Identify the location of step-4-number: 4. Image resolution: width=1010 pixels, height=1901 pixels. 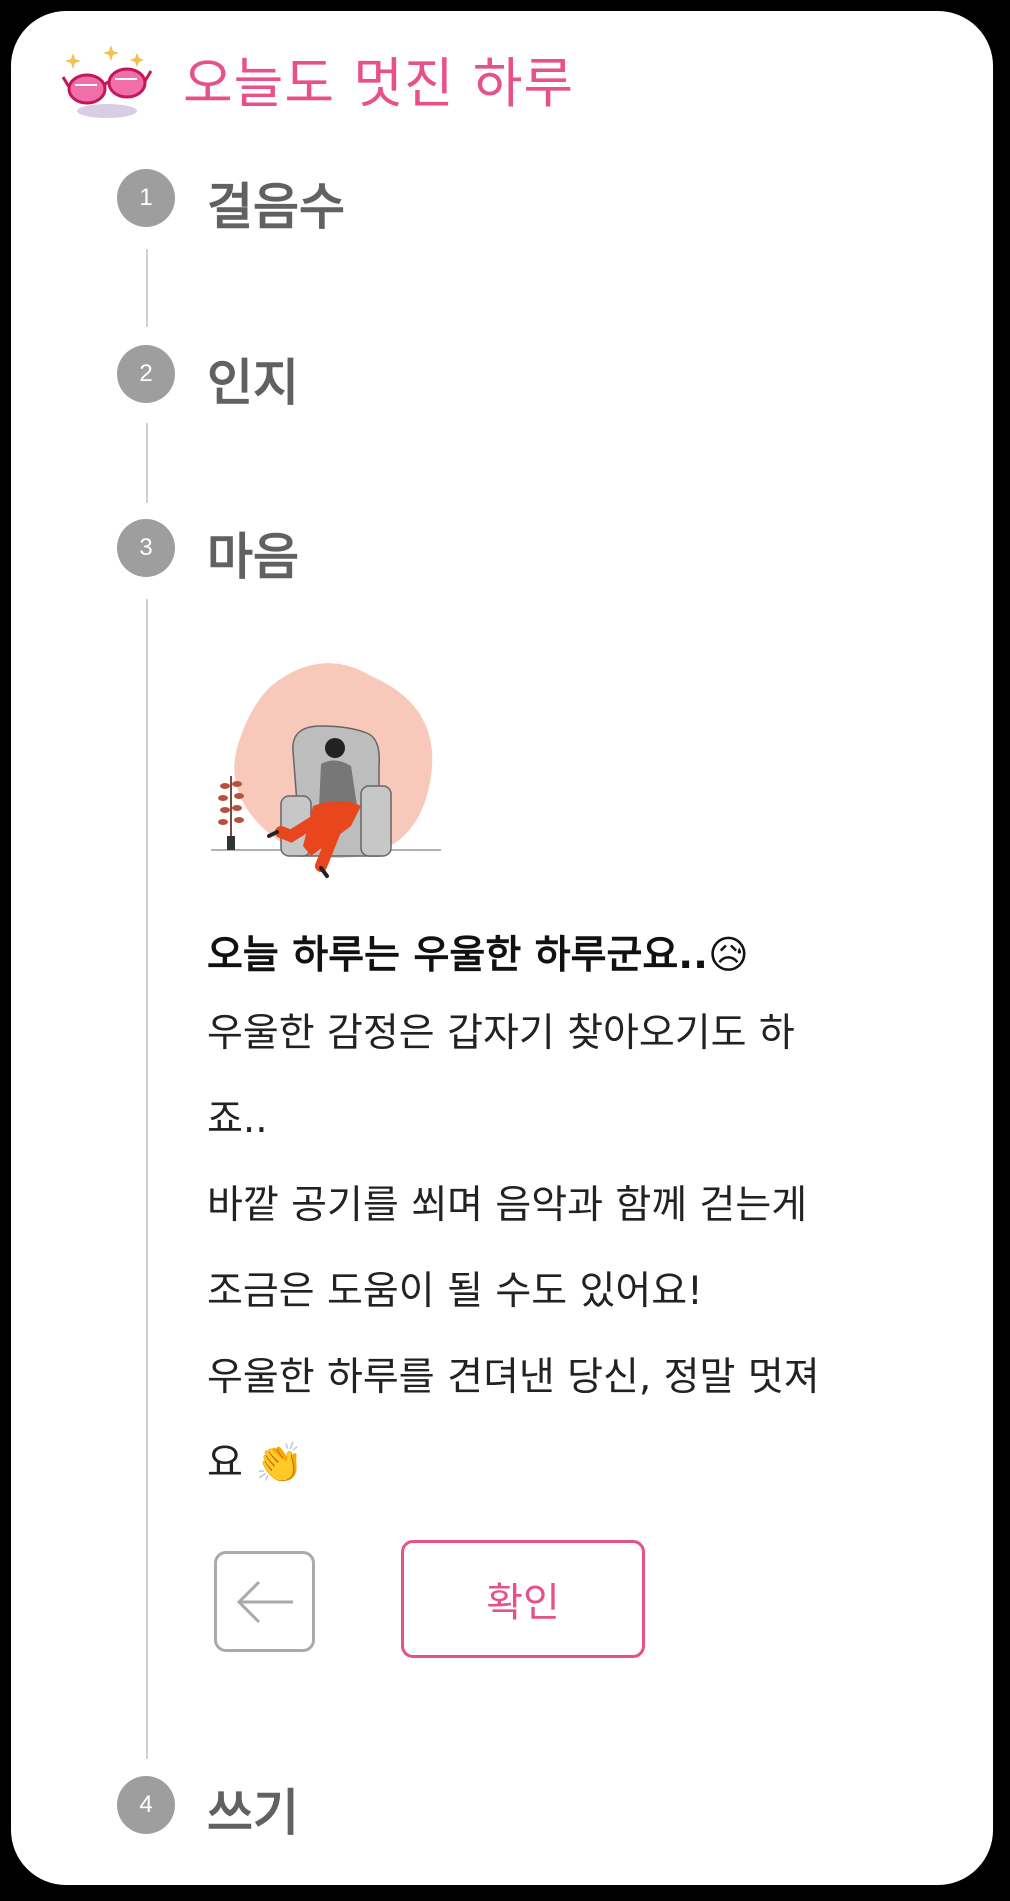
(146, 1805).